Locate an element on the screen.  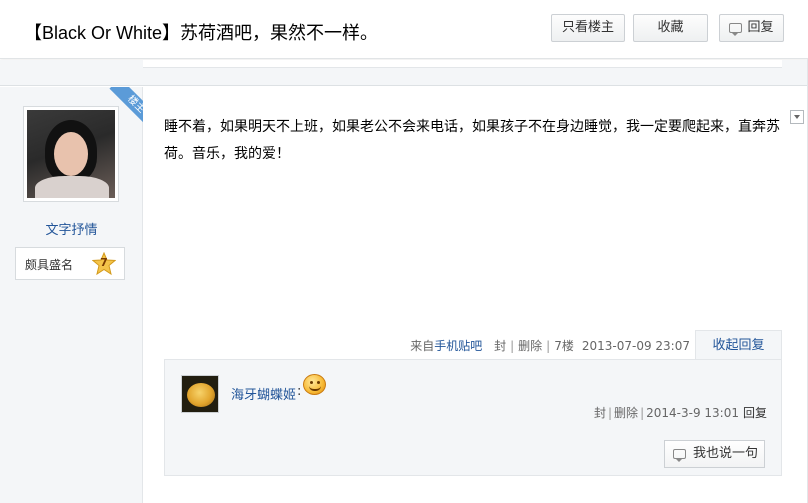
collapse-reply-button: 收起回复 is located at coordinates (738, 345).